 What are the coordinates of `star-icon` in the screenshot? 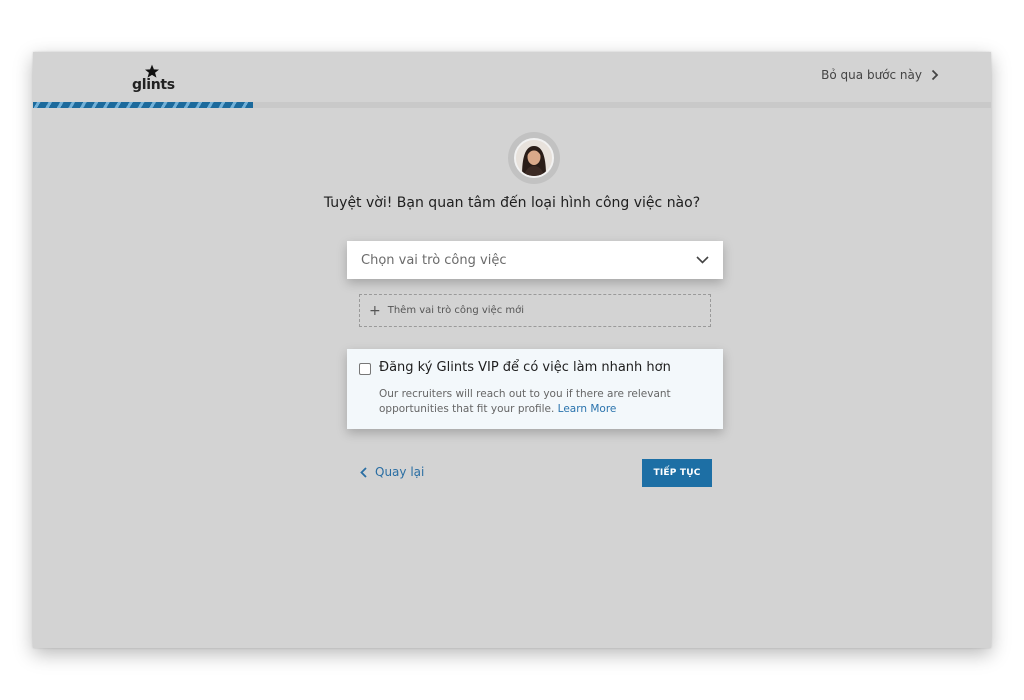 It's located at (152, 71).